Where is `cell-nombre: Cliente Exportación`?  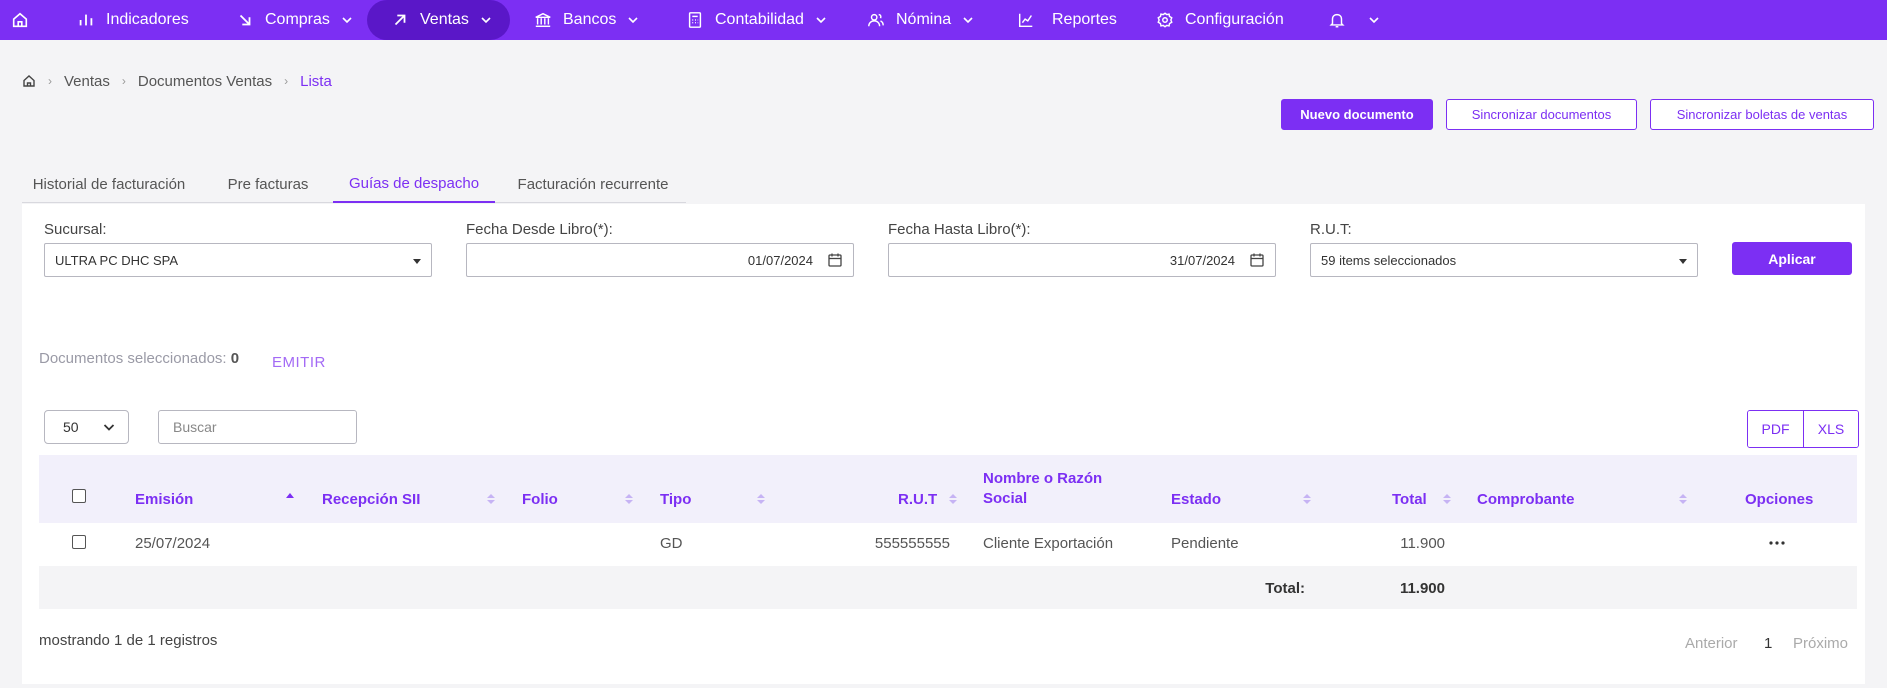
cell-nombre: Cliente Exportación is located at coordinates (1048, 543).